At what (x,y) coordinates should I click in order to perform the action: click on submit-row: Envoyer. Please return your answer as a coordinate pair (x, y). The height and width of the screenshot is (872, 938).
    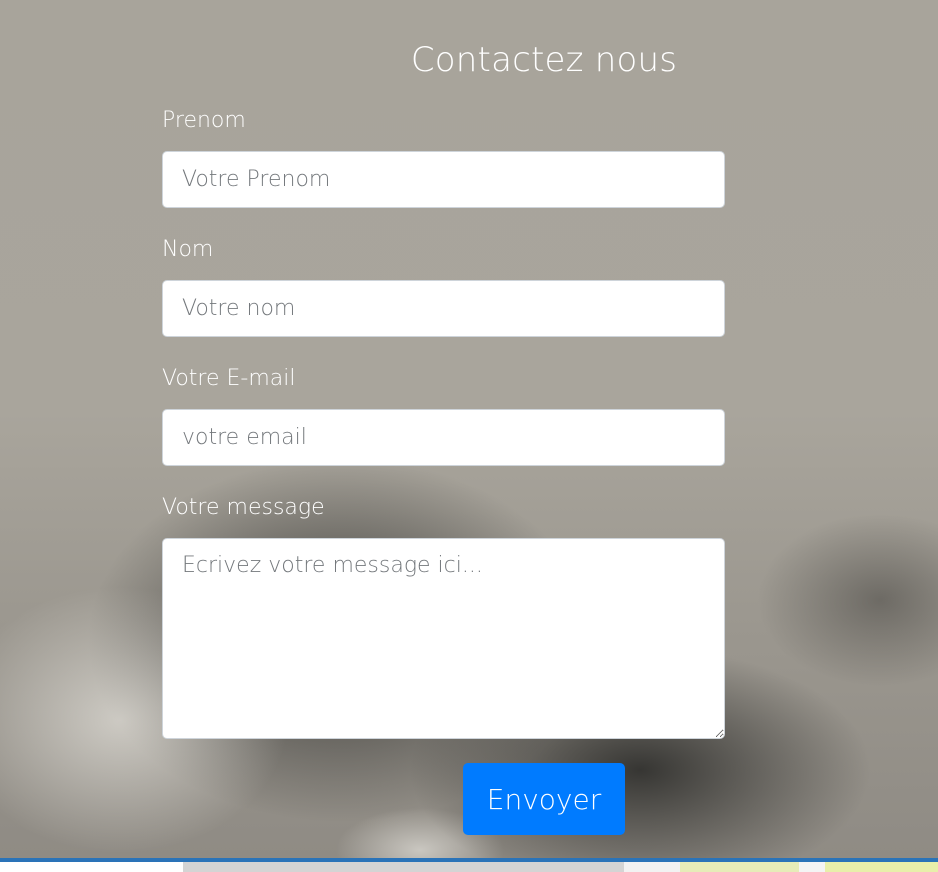
    Looking at the image, I should click on (469, 799).